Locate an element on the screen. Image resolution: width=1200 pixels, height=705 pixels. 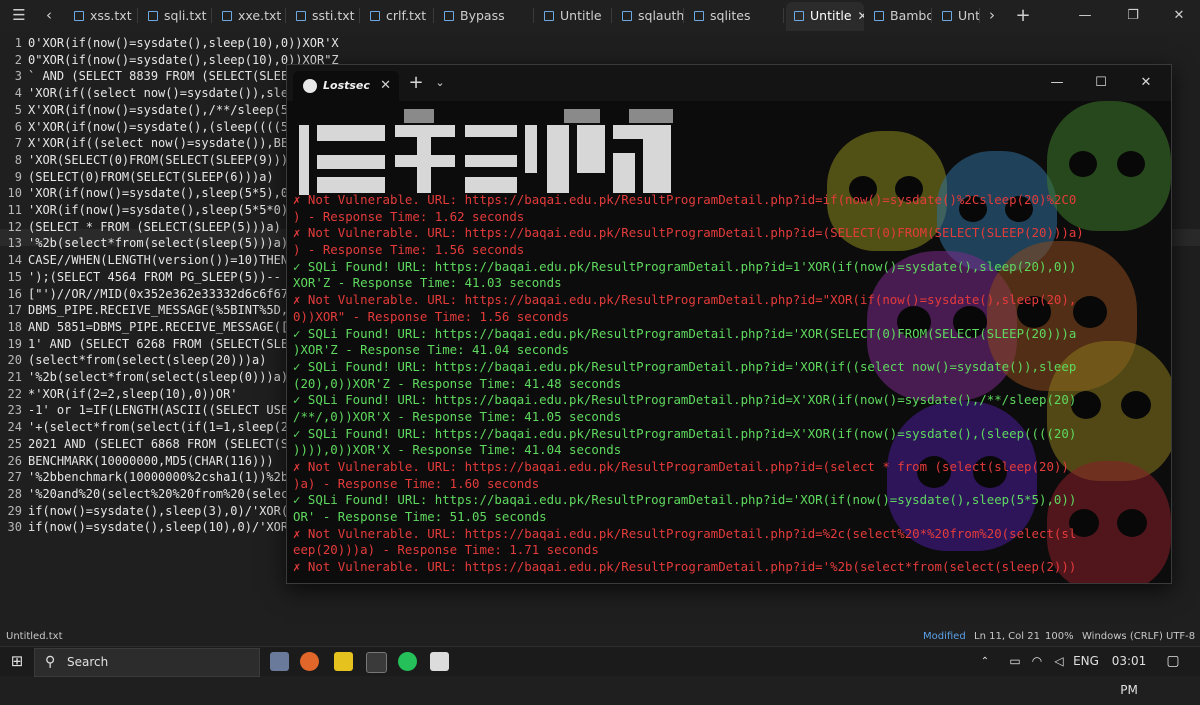
minimize-button: — is located at coordinates (1085, 15).